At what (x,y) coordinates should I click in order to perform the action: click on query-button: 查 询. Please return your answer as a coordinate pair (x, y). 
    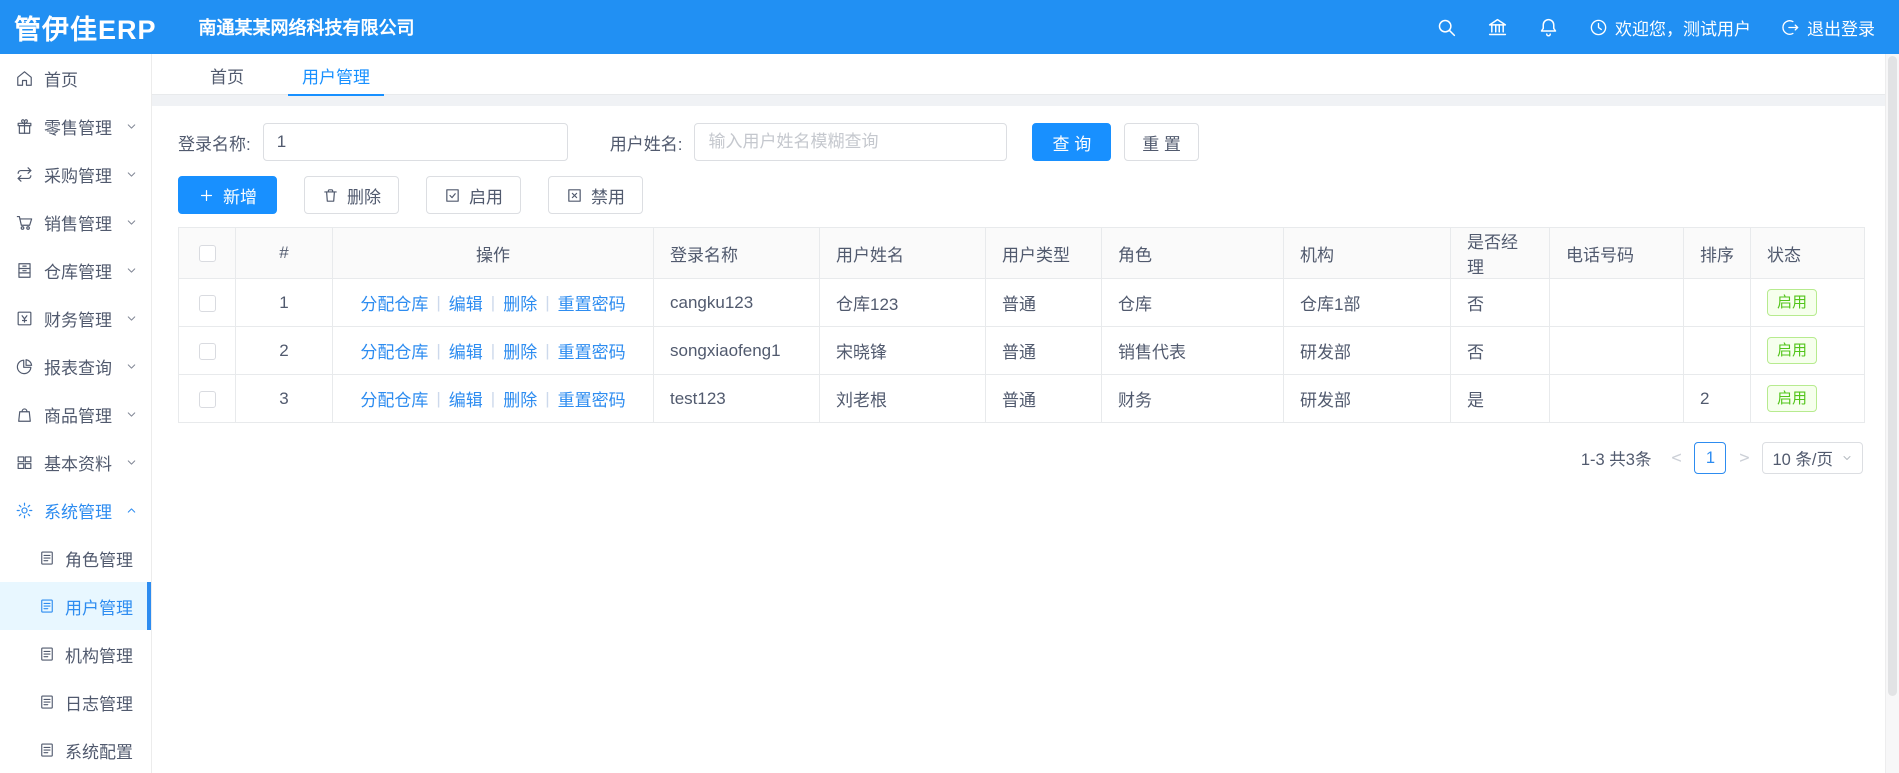
    Looking at the image, I should click on (1072, 142).